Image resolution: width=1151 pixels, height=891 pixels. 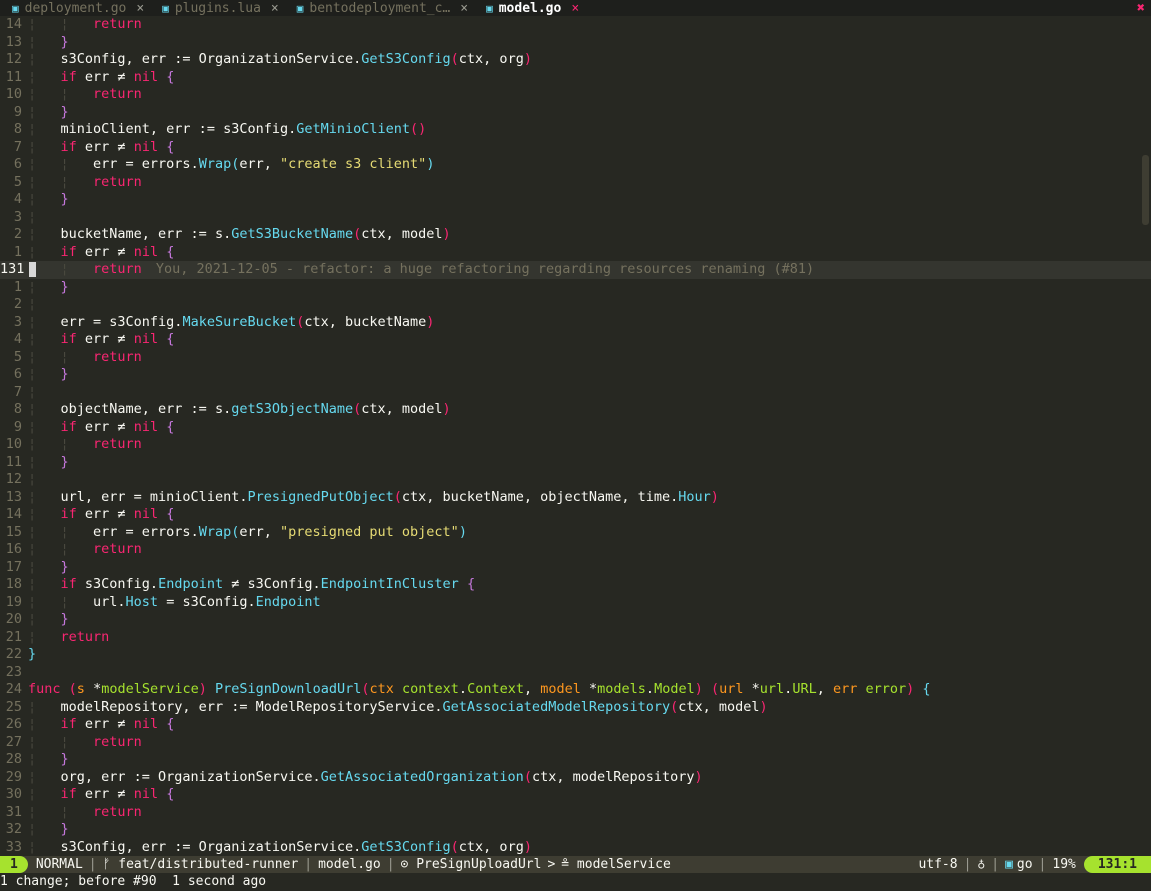 I want to click on code-line: 3 ¦, so click(x=575, y=218).